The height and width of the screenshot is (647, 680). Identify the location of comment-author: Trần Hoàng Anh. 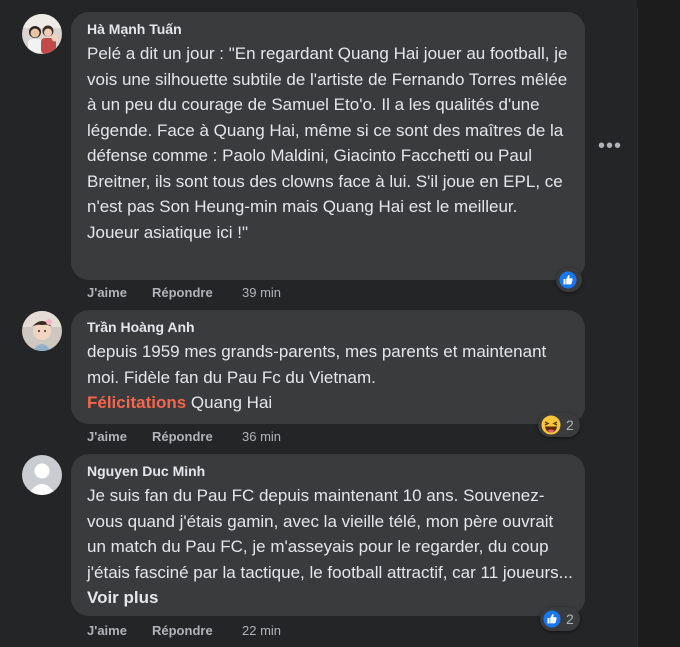
(330, 327).